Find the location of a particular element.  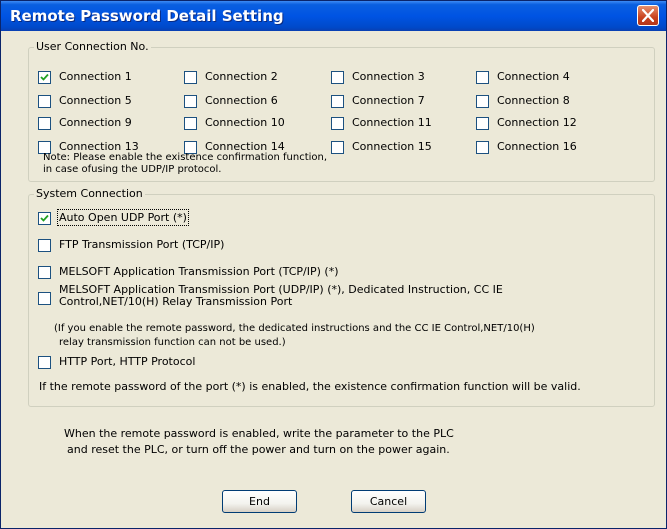

connection-6-label: Connection 6 is located at coordinates (241, 100).